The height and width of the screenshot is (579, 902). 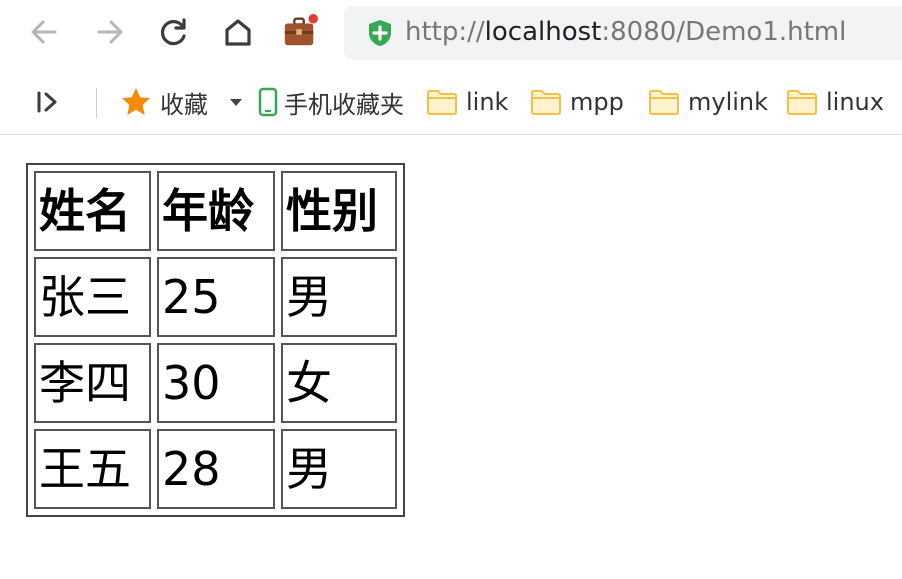 What do you see at coordinates (339, 211) in the screenshot?
I see `header-gender: 性别` at bounding box center [339, 211].